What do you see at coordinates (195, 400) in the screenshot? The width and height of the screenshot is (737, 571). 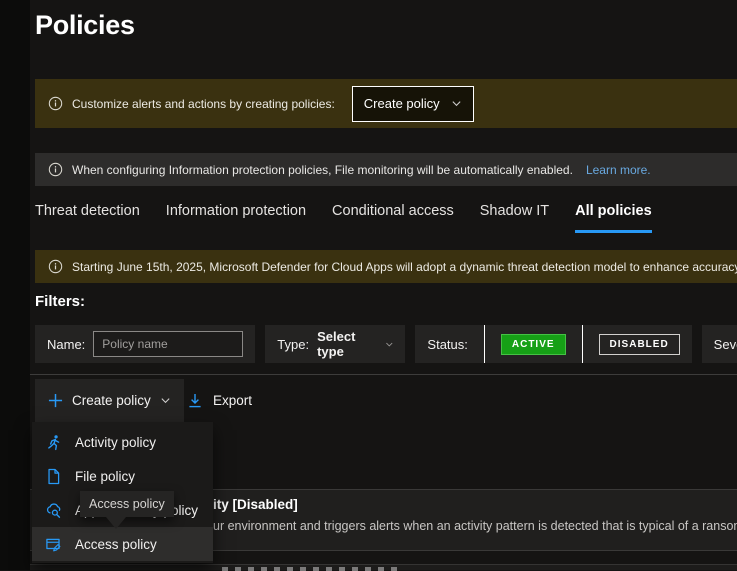 I see `download-icon` at bounding box center [195, 400].